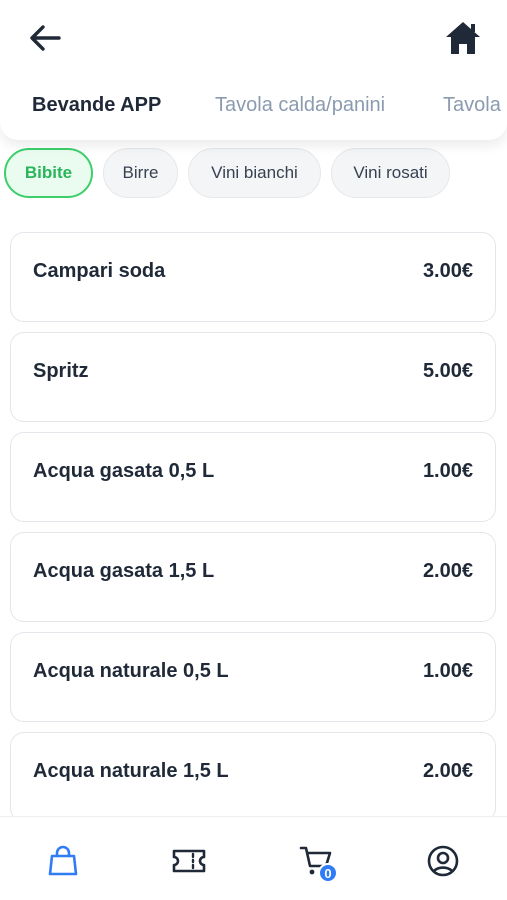 This screenshot has width=507, height=900. Describe the element at coordinates (99, 271) in the screenshot. I see `item-name: Campari soda` at that location.